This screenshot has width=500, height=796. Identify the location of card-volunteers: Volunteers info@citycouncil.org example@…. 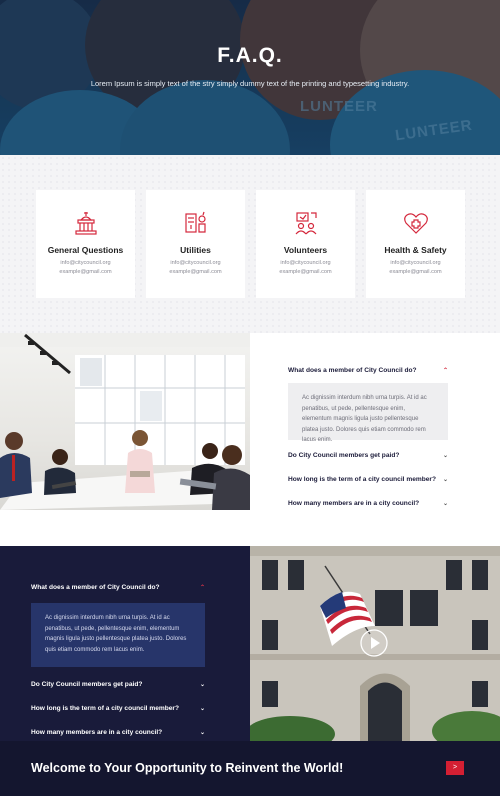
(305, 244).